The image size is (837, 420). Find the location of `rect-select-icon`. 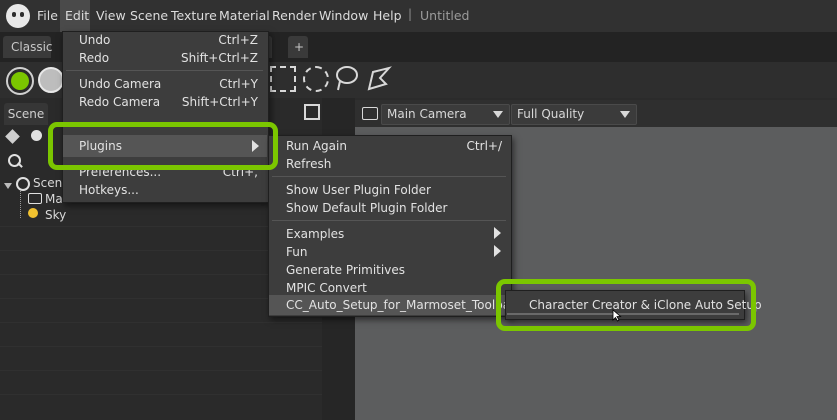

rect-select-icon is located at coordinates (283, 79).